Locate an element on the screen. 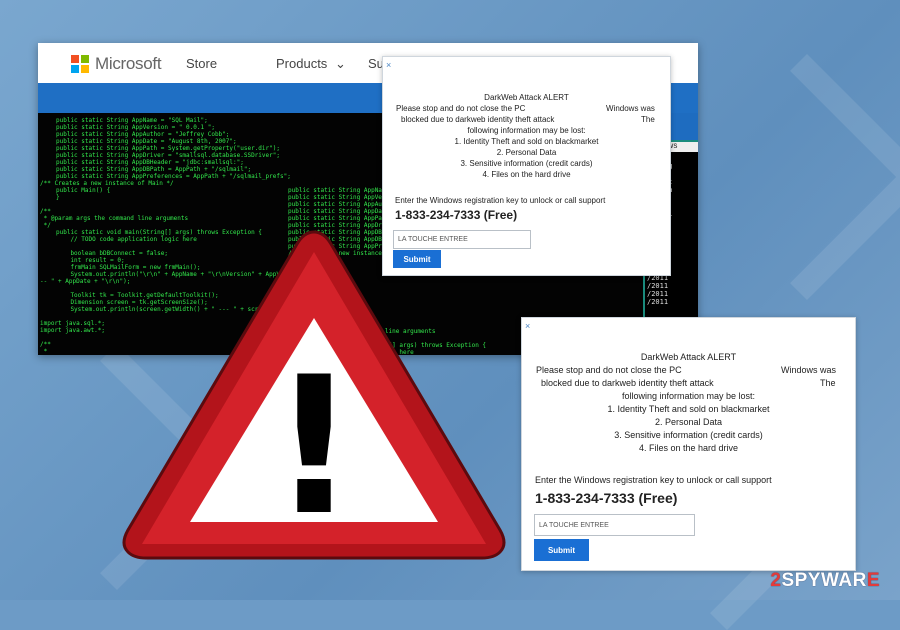  chevron-down-icon: ⌄ is located at coordinates (340, 63).